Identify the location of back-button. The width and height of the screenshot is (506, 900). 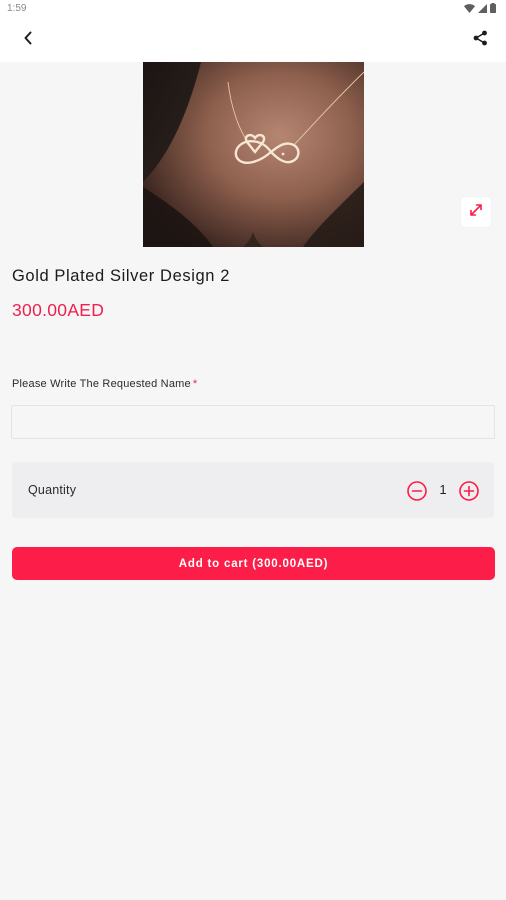
(28, 40).